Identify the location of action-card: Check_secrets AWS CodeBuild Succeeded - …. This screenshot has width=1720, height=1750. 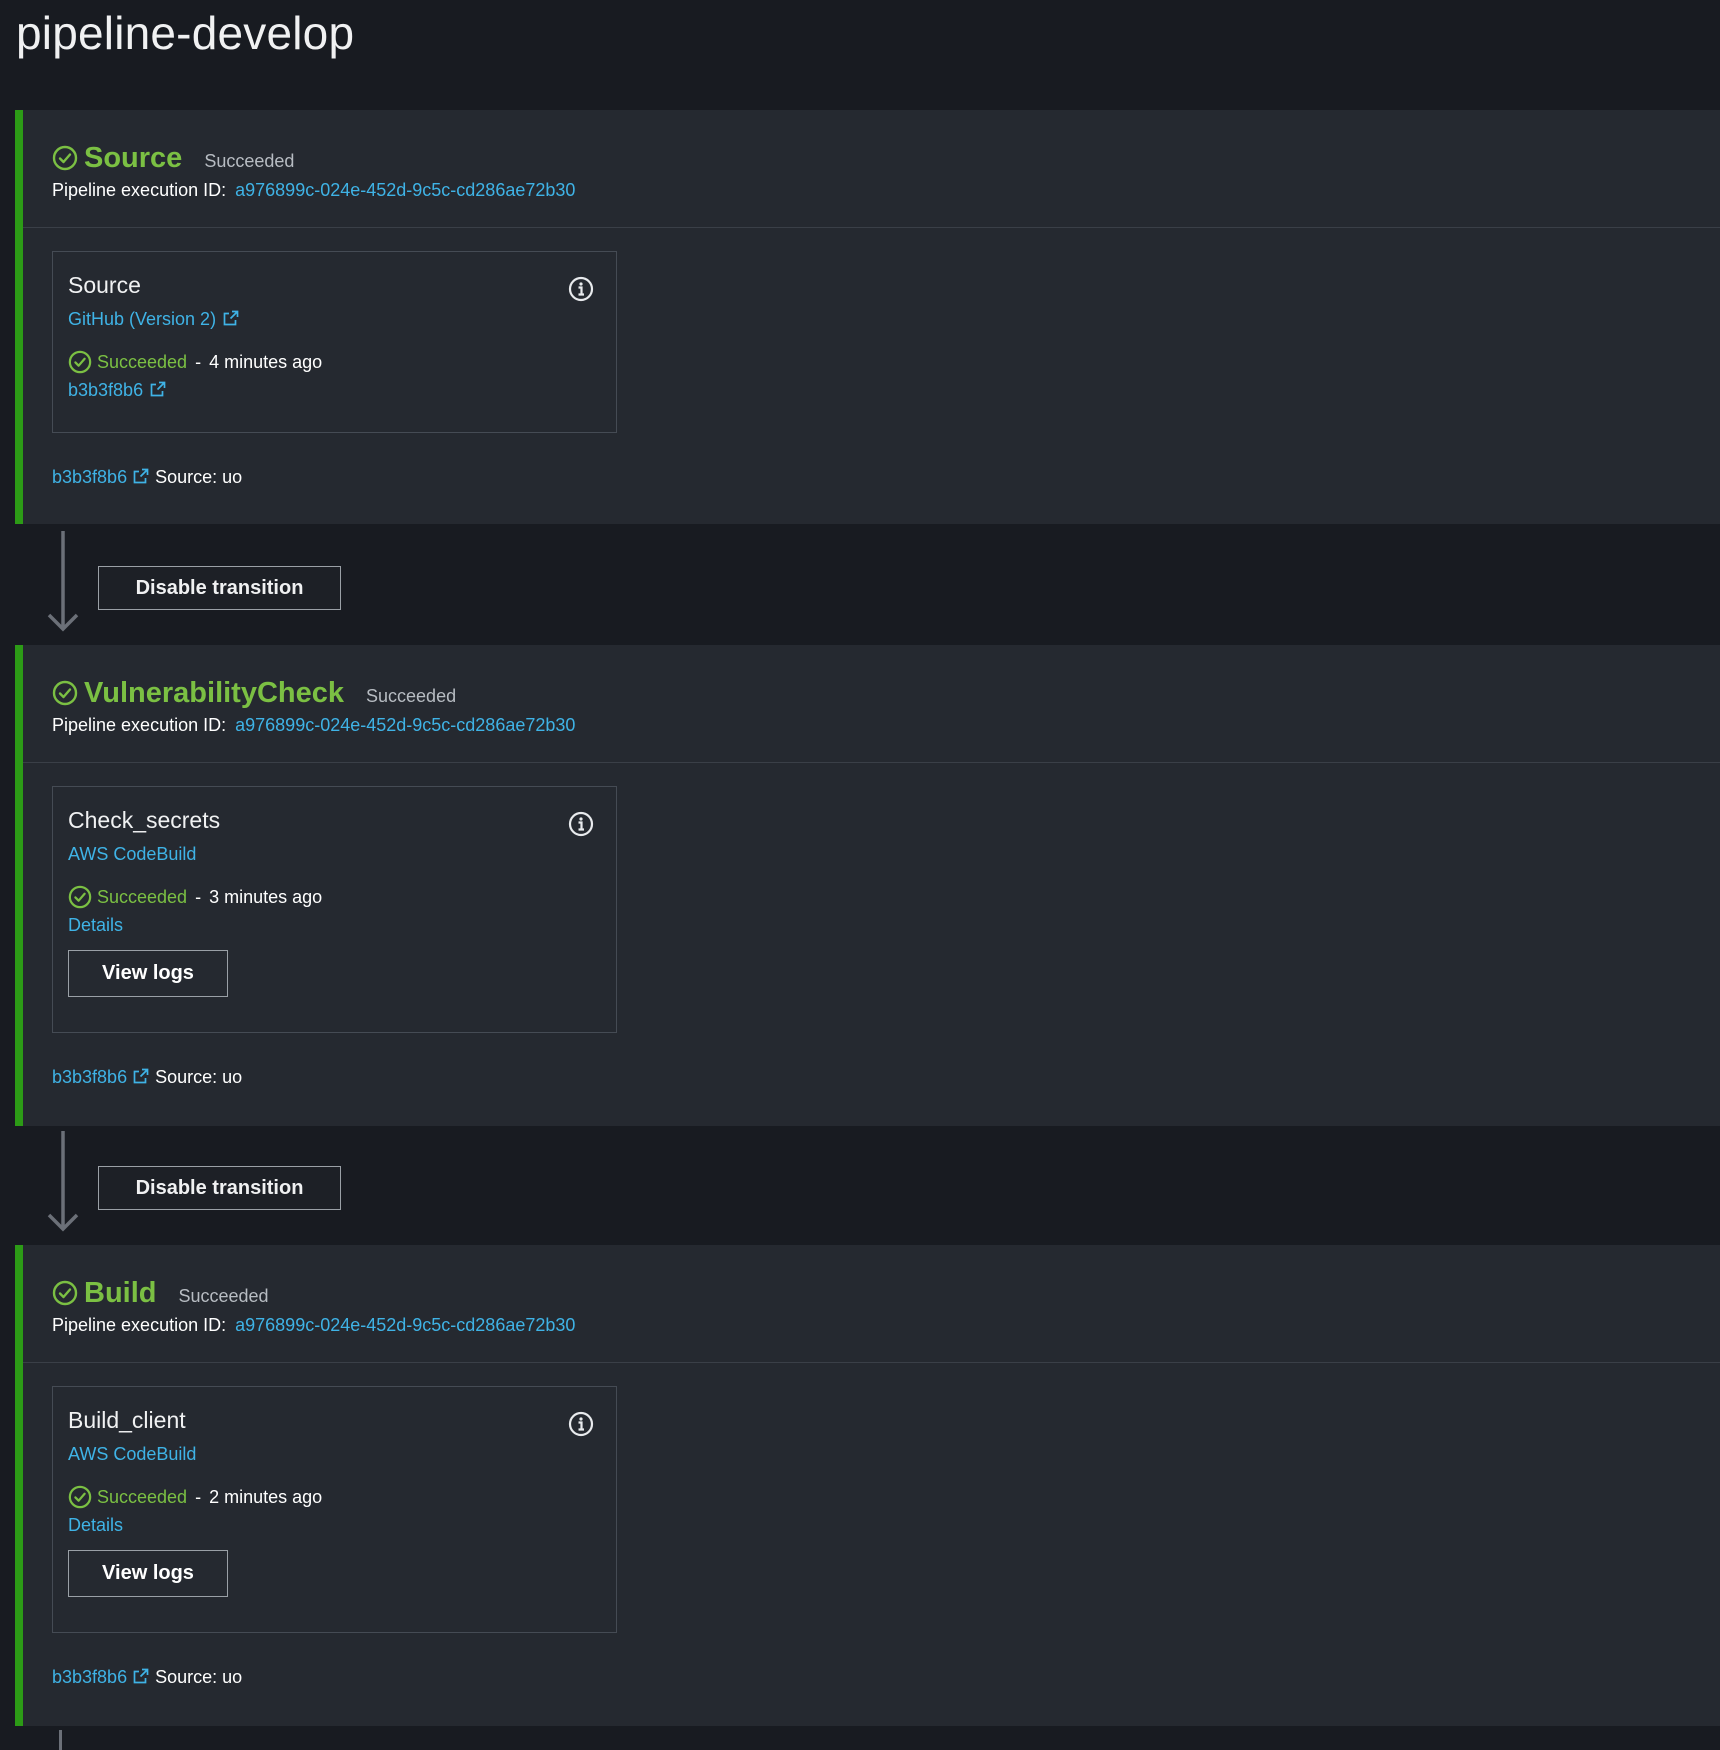
(334, 909).